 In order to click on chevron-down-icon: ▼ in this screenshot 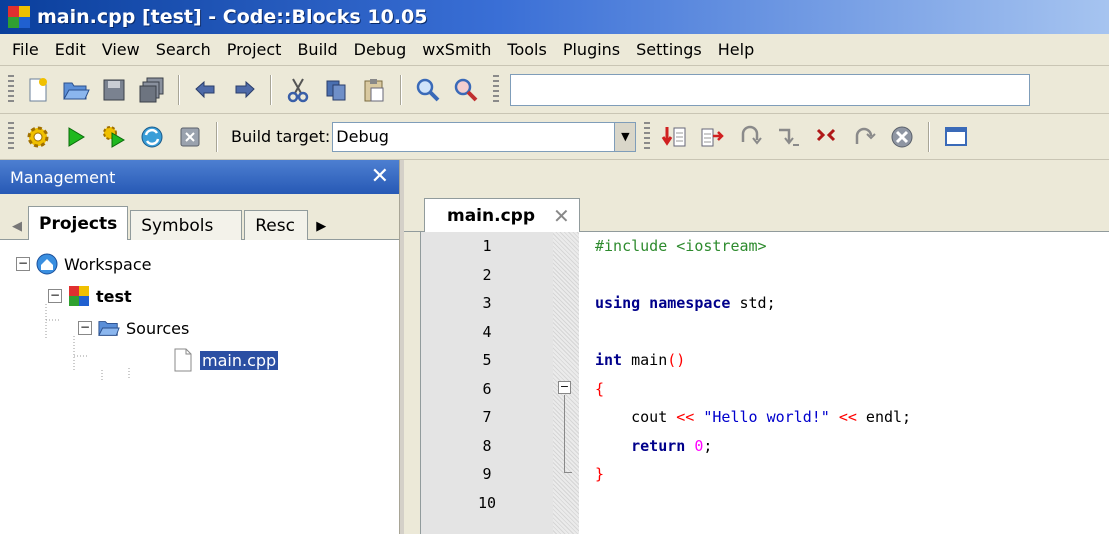, I will do `click(625, 136)`.